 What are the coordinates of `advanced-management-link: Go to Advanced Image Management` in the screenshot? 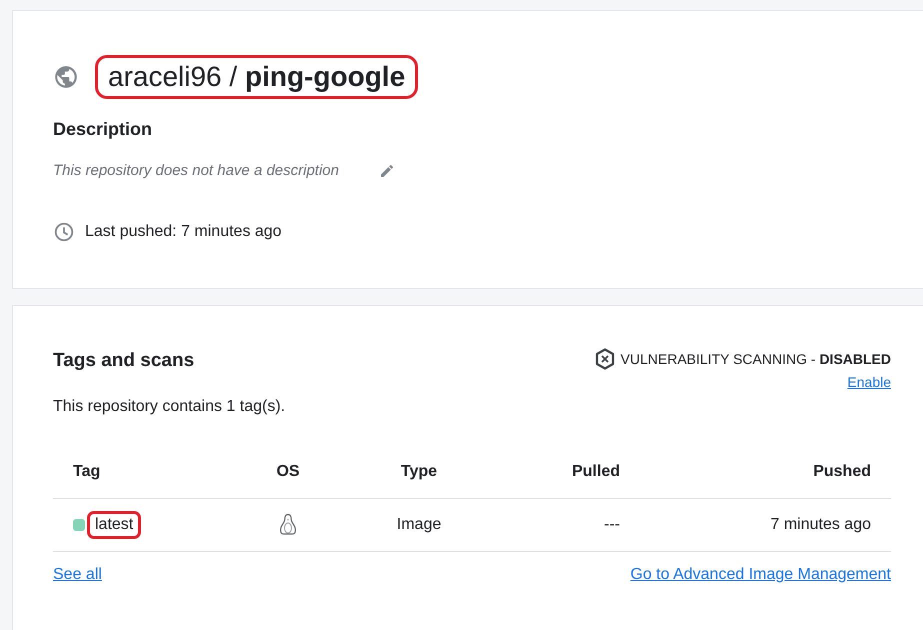 It's located at (760, 575).